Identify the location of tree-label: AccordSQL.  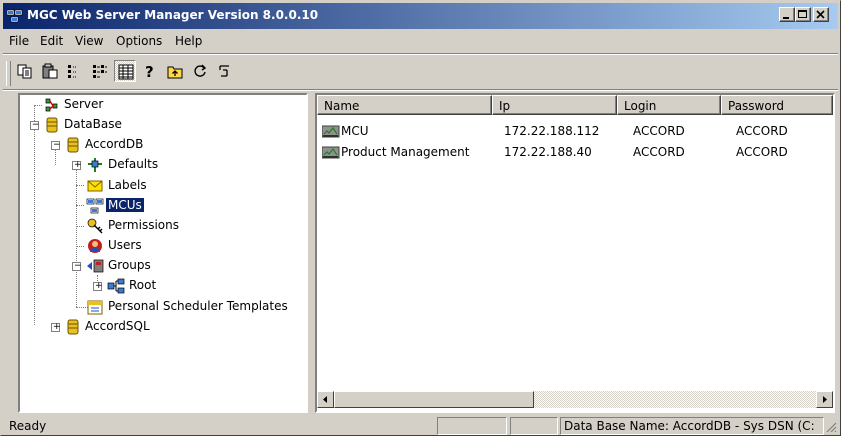
(117, 326).